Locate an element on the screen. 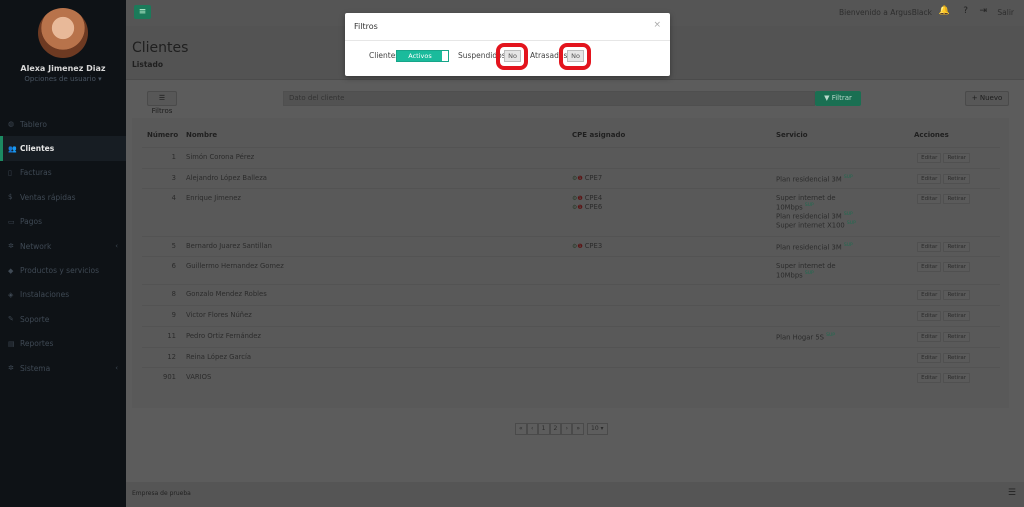 This screenshot has width=1024, height=507. client-name: Victor Flores Núñez is located at coordinates (219, 315).